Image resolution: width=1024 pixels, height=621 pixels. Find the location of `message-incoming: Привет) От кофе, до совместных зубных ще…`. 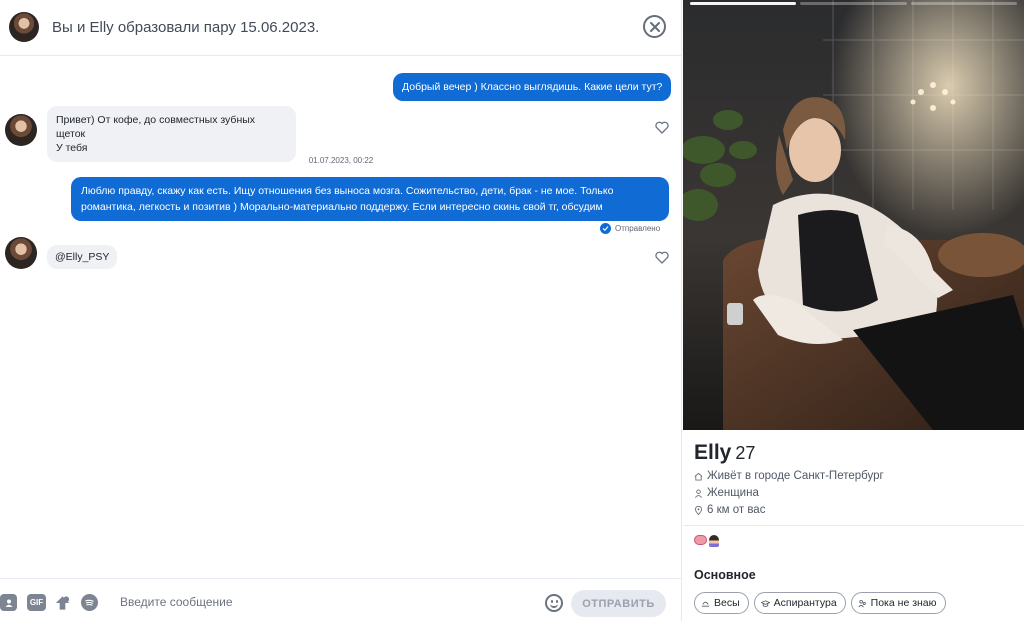

message-incoming: Привет) От кофе, до совместных зубных ще… is located at coordinates (171, 134).